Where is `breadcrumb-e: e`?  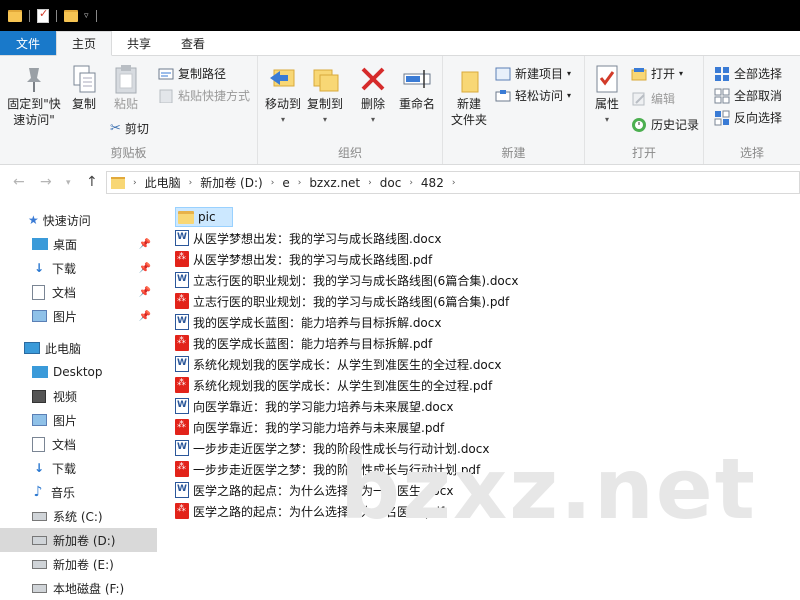 breadcrumb-e: e is located at coordinates (285, 183).